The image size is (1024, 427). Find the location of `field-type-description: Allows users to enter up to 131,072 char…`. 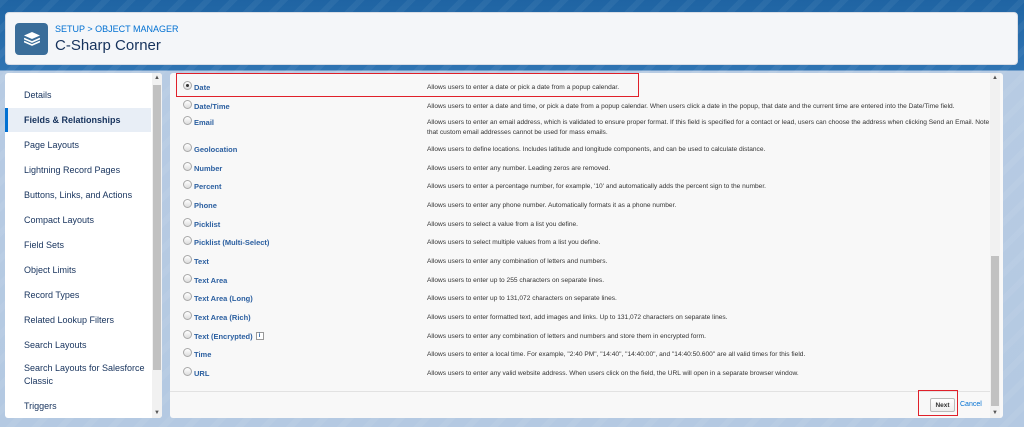

field-type-description: Allows users to enter up to 131,072 char… is located at coordinates (522, 299).